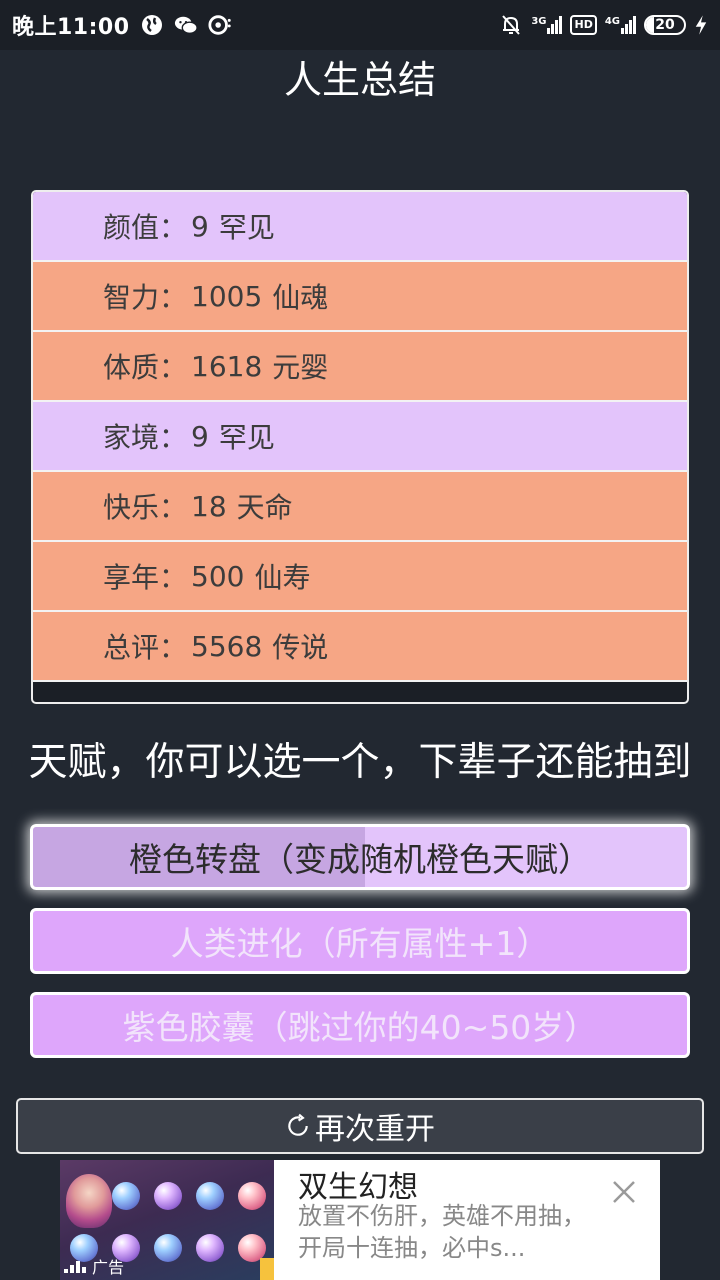 Image resolution: width=720 pixels, height=1280 pixels. I want to click on charging-icon, so click(701, 25).